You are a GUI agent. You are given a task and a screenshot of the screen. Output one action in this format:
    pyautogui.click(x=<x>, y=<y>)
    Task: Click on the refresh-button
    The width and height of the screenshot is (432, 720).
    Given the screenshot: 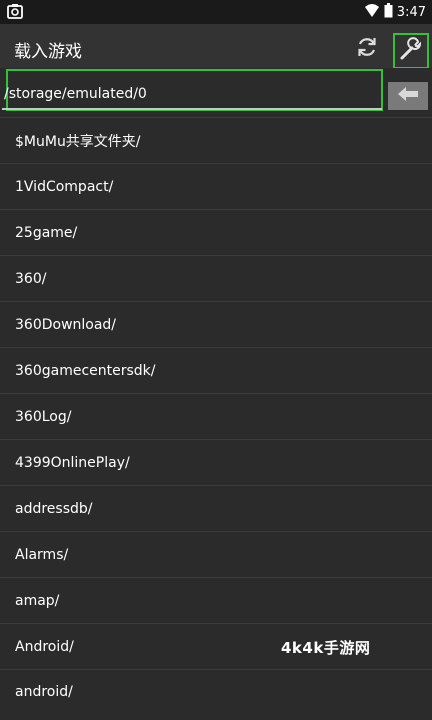 What is the action you would take?
    pyautogui.click(x=367, y=49)
    